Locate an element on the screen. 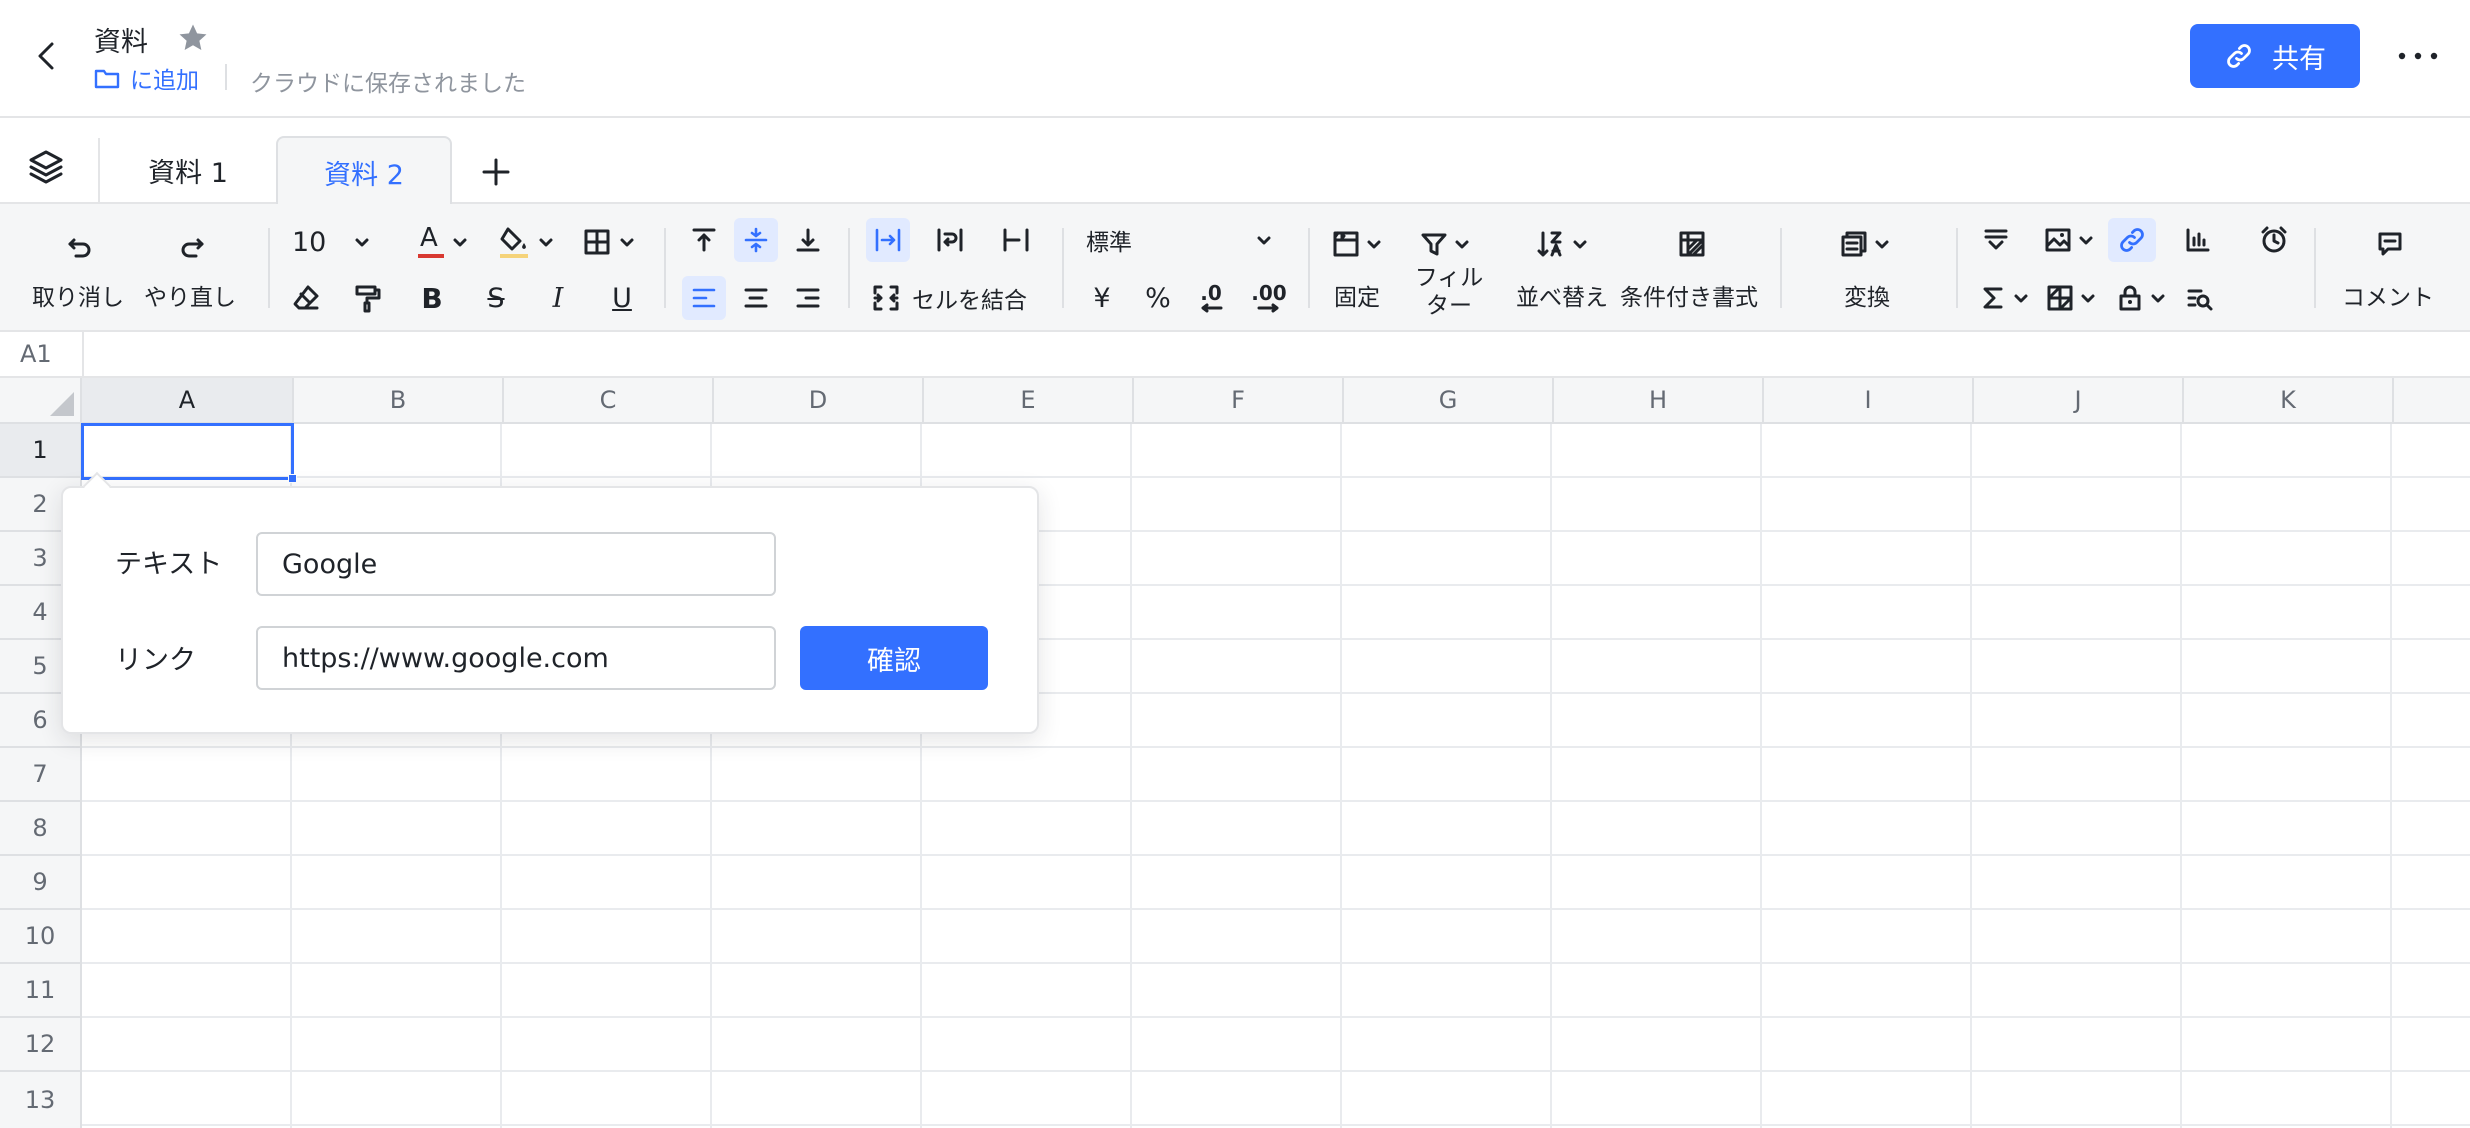 This screenshot has height=1128, width=2470. back-icon is located at coordinates (48, 56).